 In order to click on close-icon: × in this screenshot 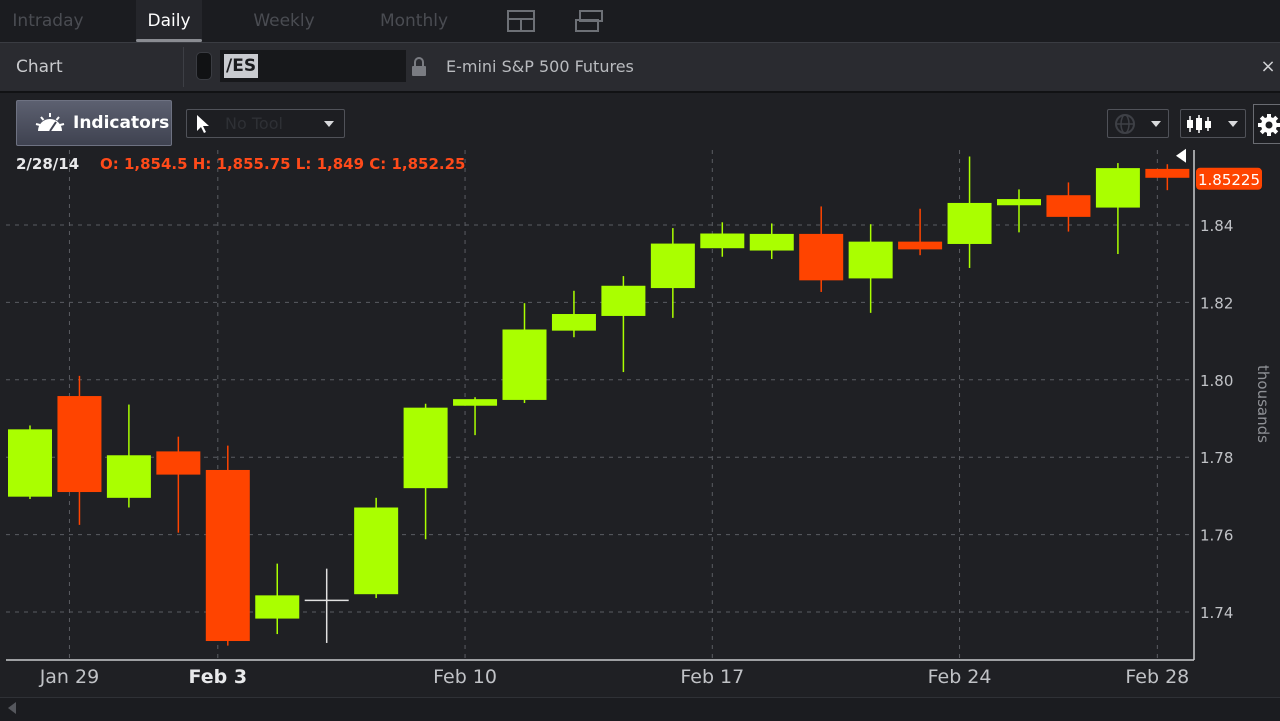, I will do `click(1268, 67)`.